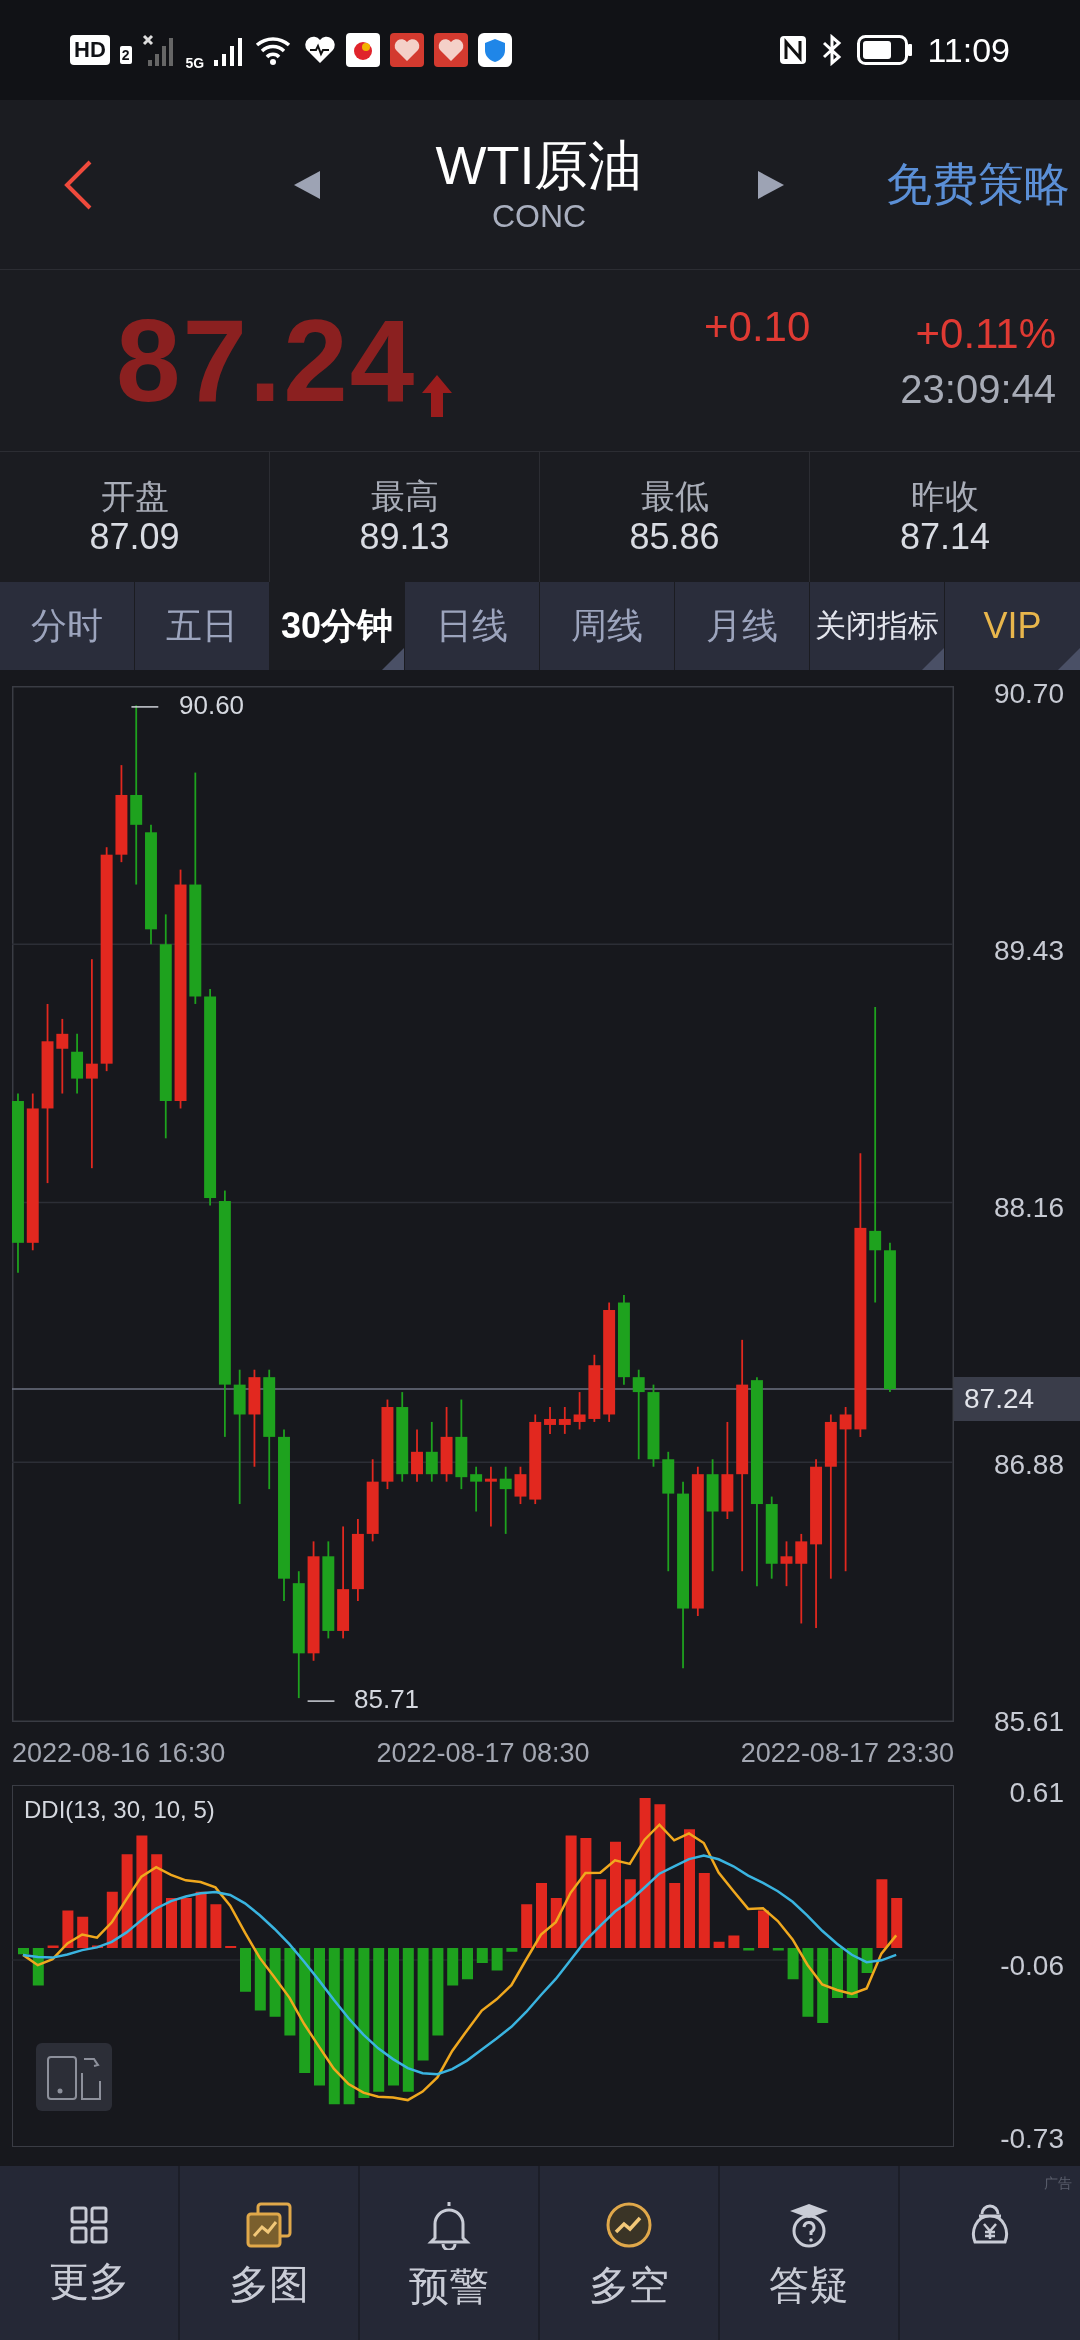  Describe the element at coordinates (607, 626) in the screenshot. I see `chart-tab: 周线` at that location.